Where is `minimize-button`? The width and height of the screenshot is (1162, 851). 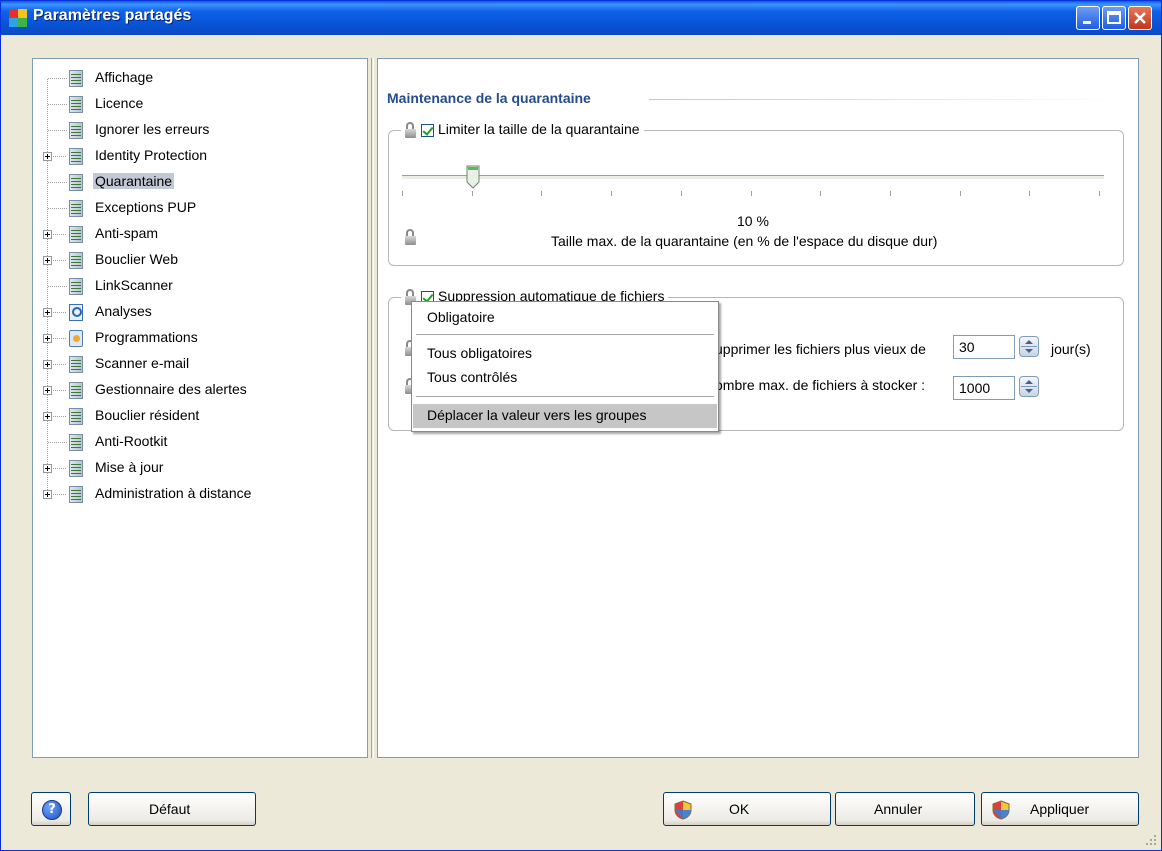
minimize-button is located at coordinates (1088, 18).